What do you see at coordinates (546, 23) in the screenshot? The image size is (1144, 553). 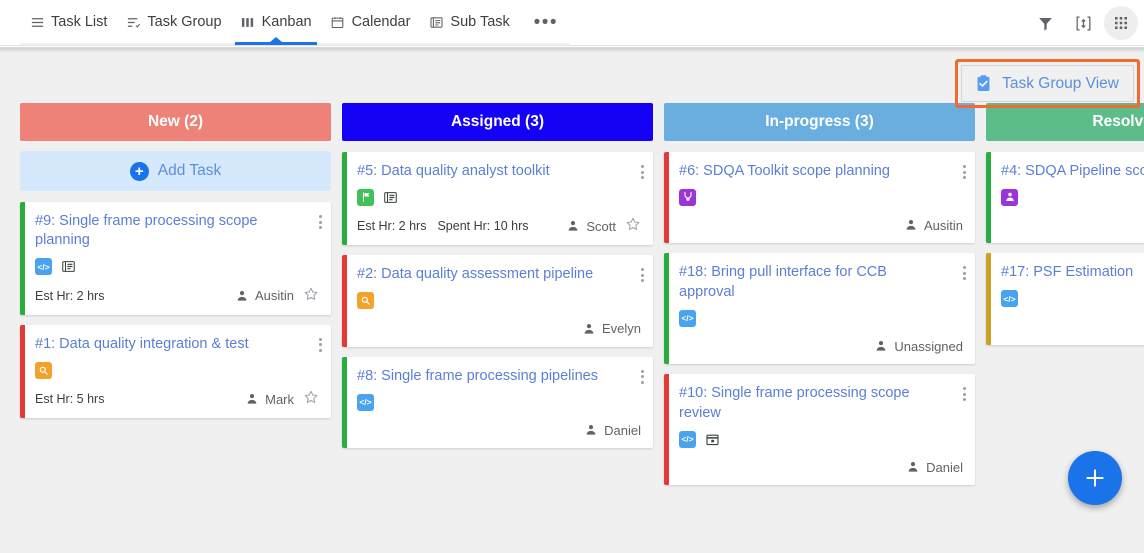 I see `more-views-button: •••` at bounding box center [546, 23].